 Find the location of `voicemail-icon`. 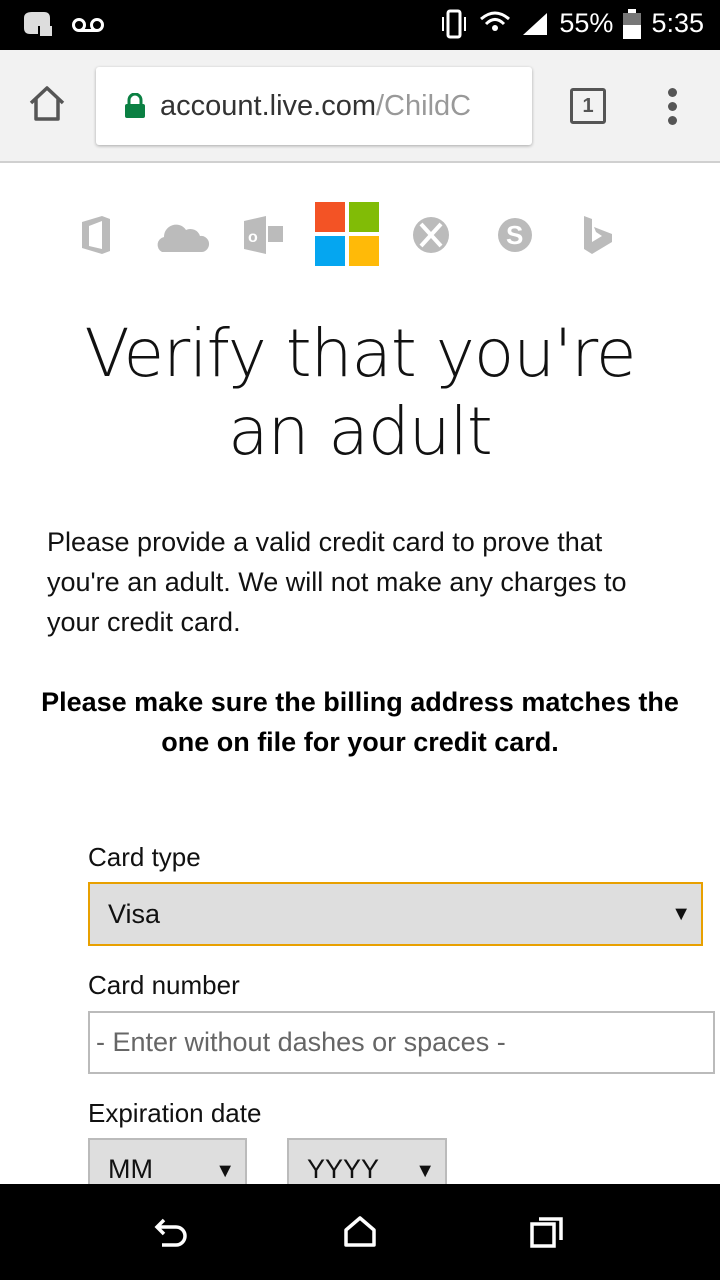

voicemail-icon is located at coordinates (88, 25).